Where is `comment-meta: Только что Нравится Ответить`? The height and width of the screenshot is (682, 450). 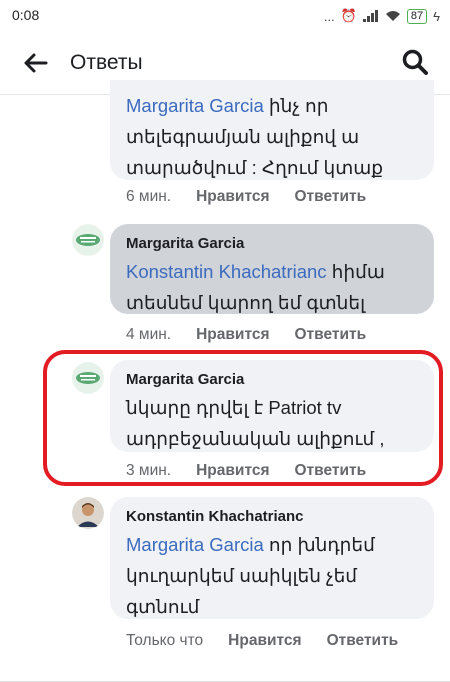
comment-meta: Только что Нравится Ответить is located at coordinates (276, 640).